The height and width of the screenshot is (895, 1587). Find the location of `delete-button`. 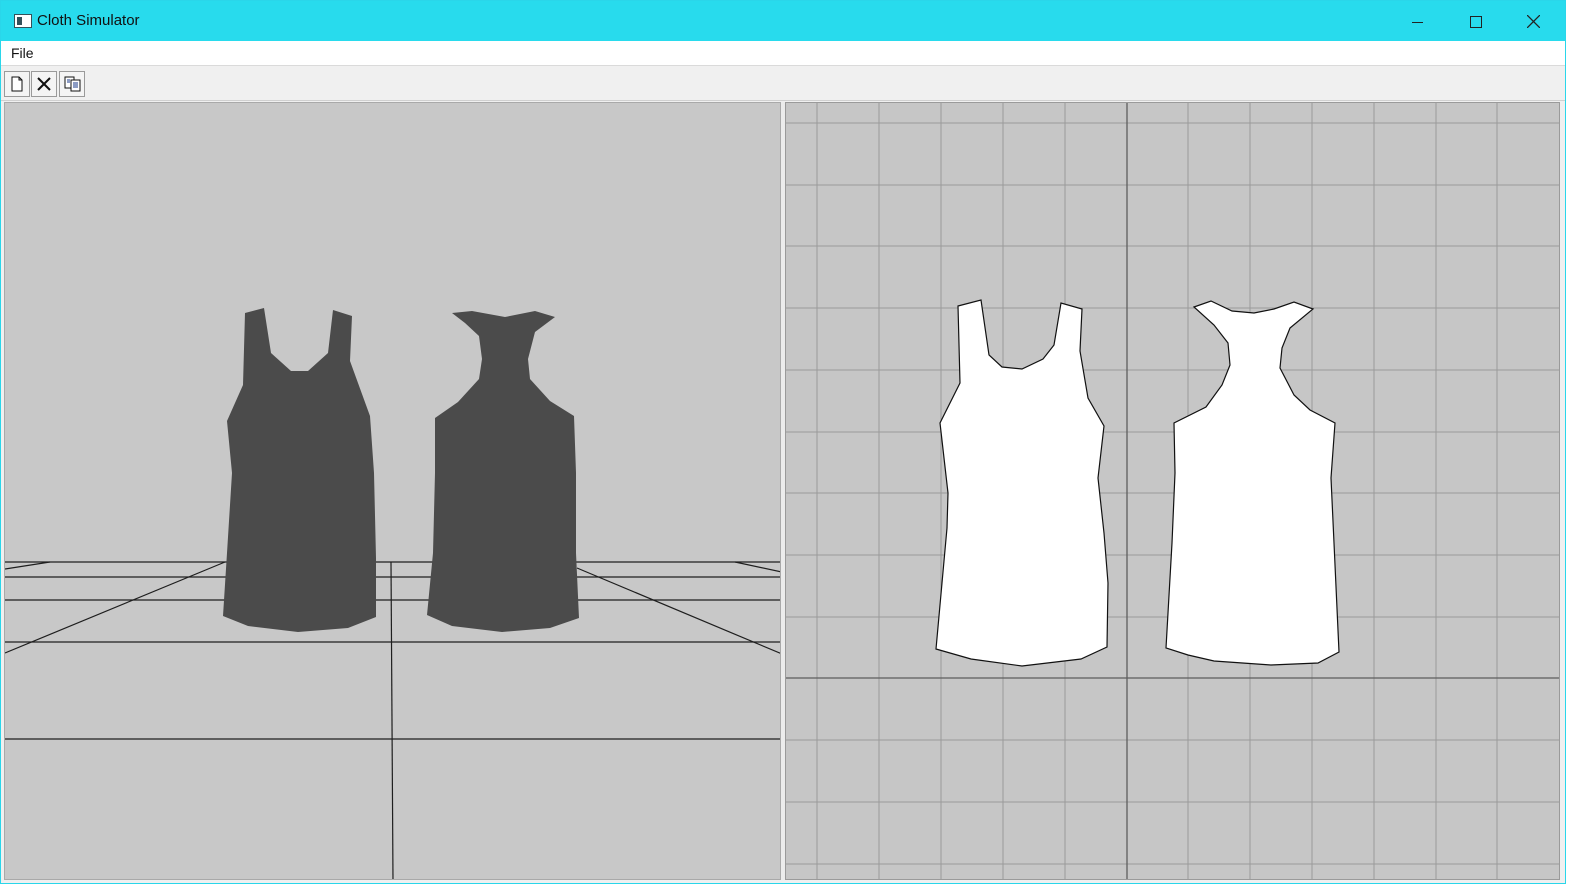

delete-button is located at coordinates (44, 84).